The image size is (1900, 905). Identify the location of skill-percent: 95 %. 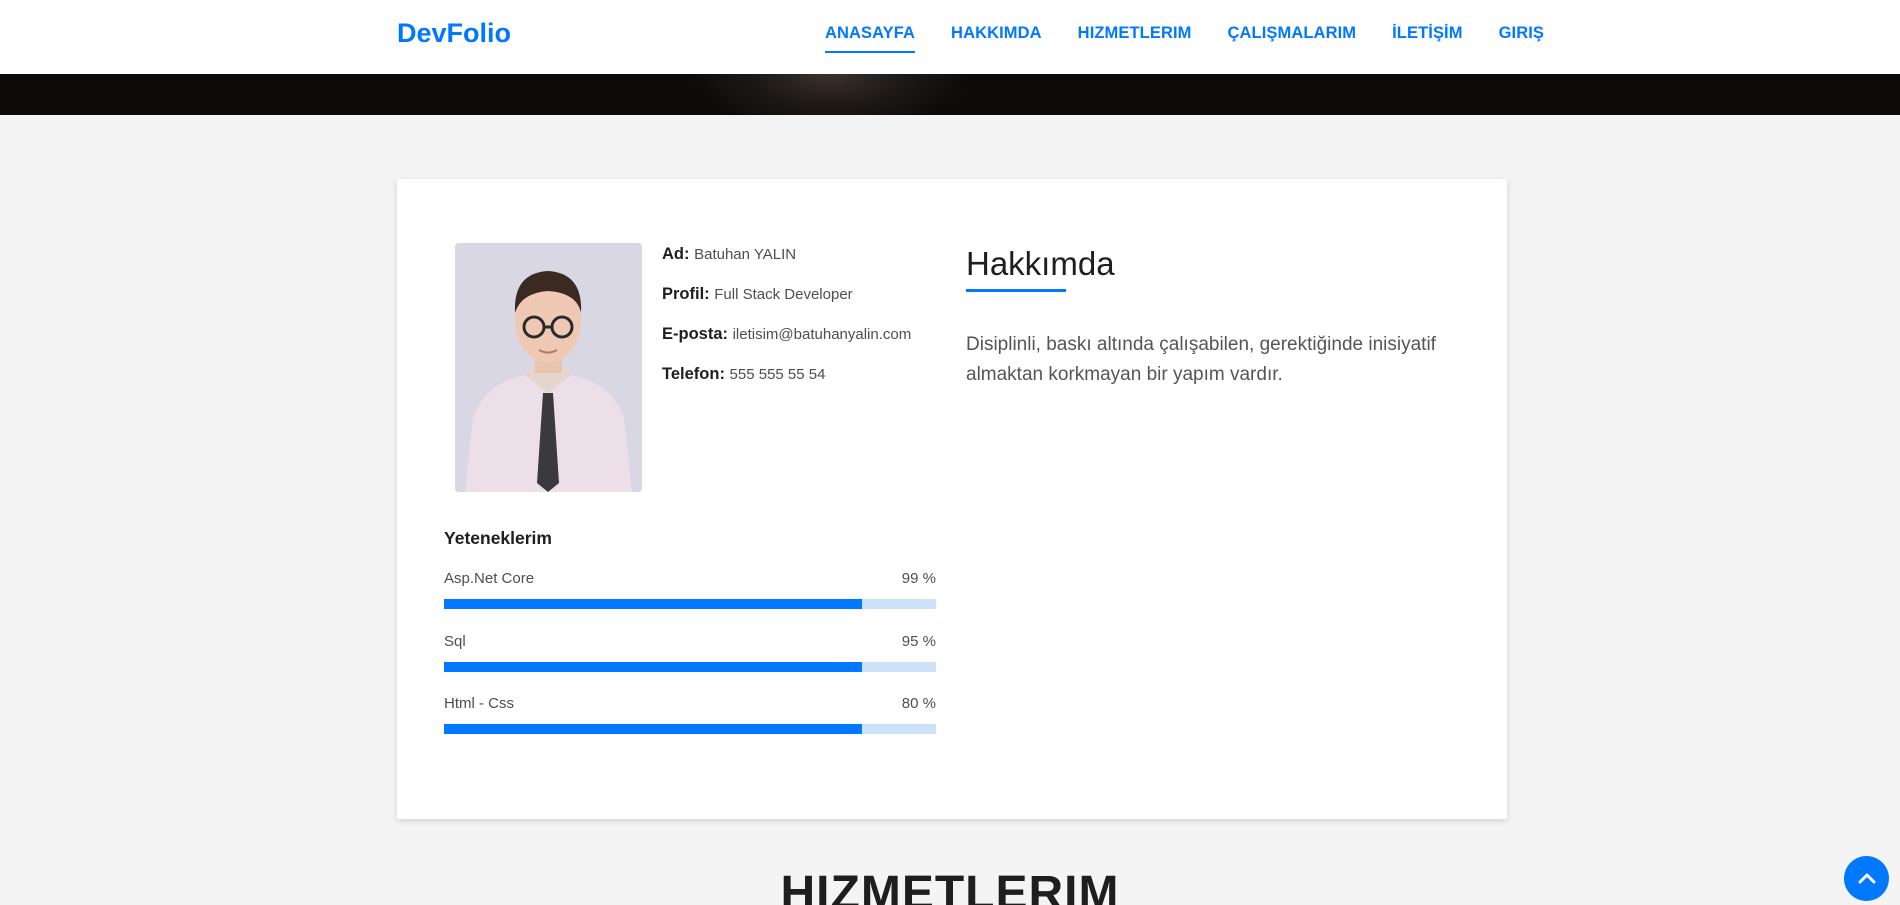
(918, 641).